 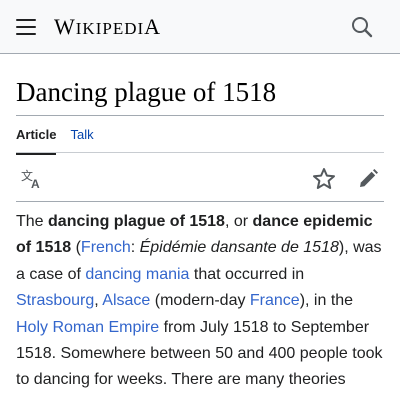 I want to click on logo-letter: A, so click(x=153, y=26).